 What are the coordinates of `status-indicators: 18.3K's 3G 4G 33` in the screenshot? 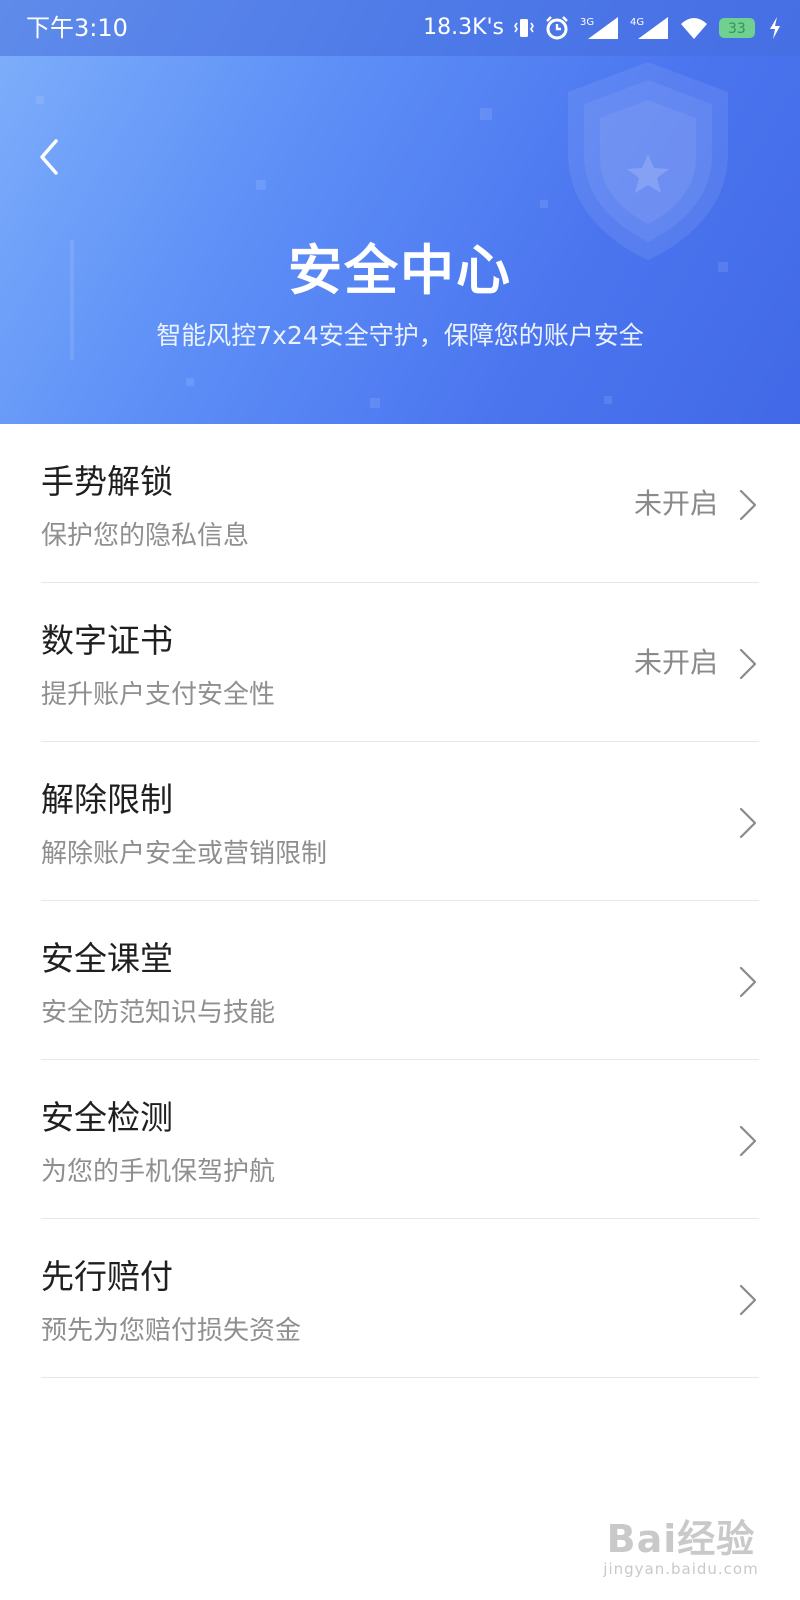 It's located at (602, 28).